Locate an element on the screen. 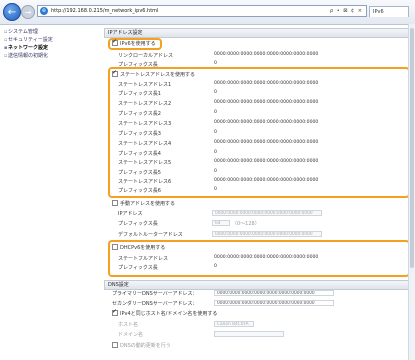 This screenshot has width=415, height=360. ip-address-input: 0000:0000:0000:0000:0000:0000:0000:0000 is located at coordinates (267, 213).